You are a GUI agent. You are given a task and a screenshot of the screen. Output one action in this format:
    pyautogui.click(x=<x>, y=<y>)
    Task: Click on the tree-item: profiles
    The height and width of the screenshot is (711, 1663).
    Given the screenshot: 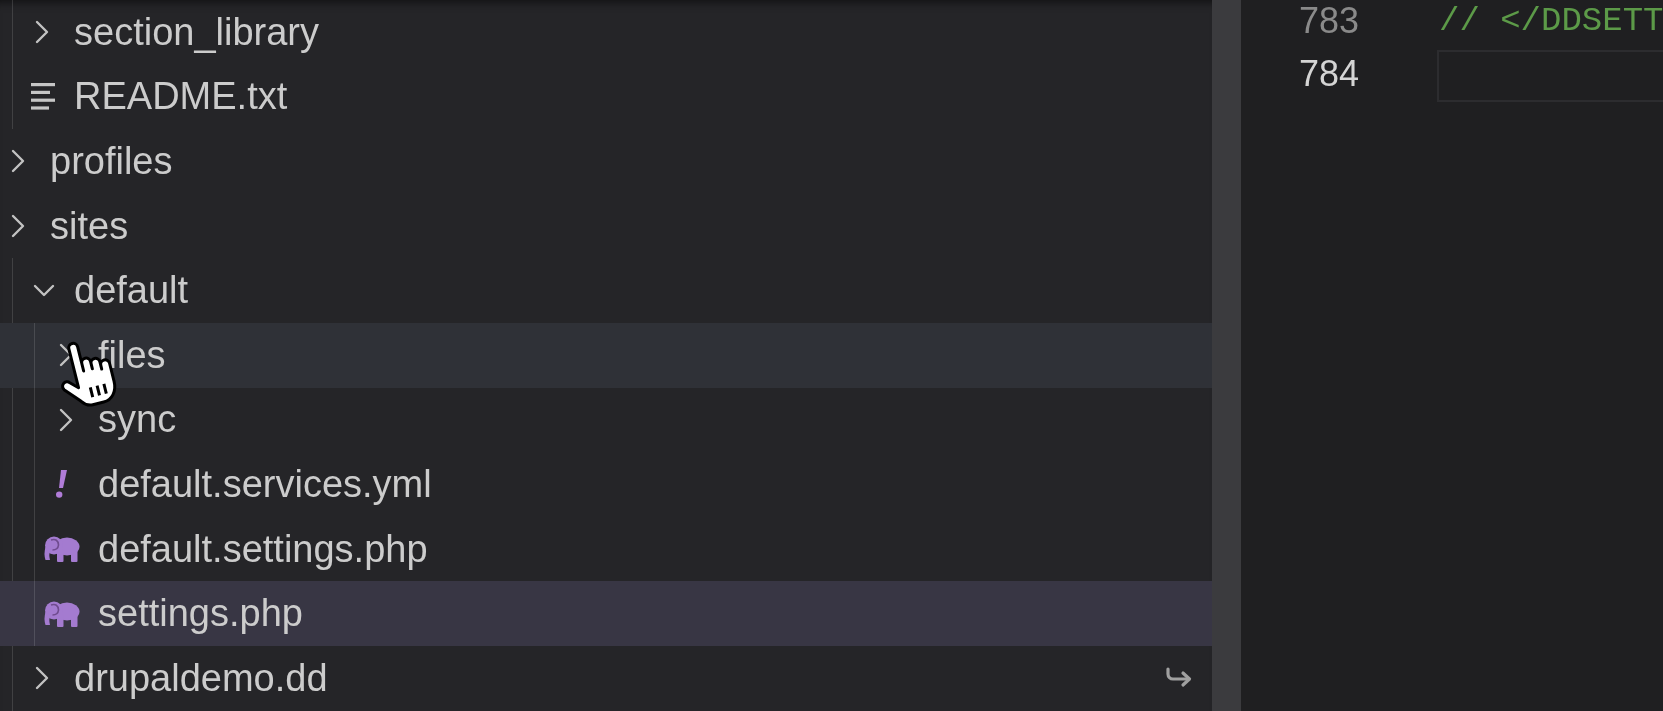 What is the action you would take?
    pyautogui.click(x=606, y=161)
    